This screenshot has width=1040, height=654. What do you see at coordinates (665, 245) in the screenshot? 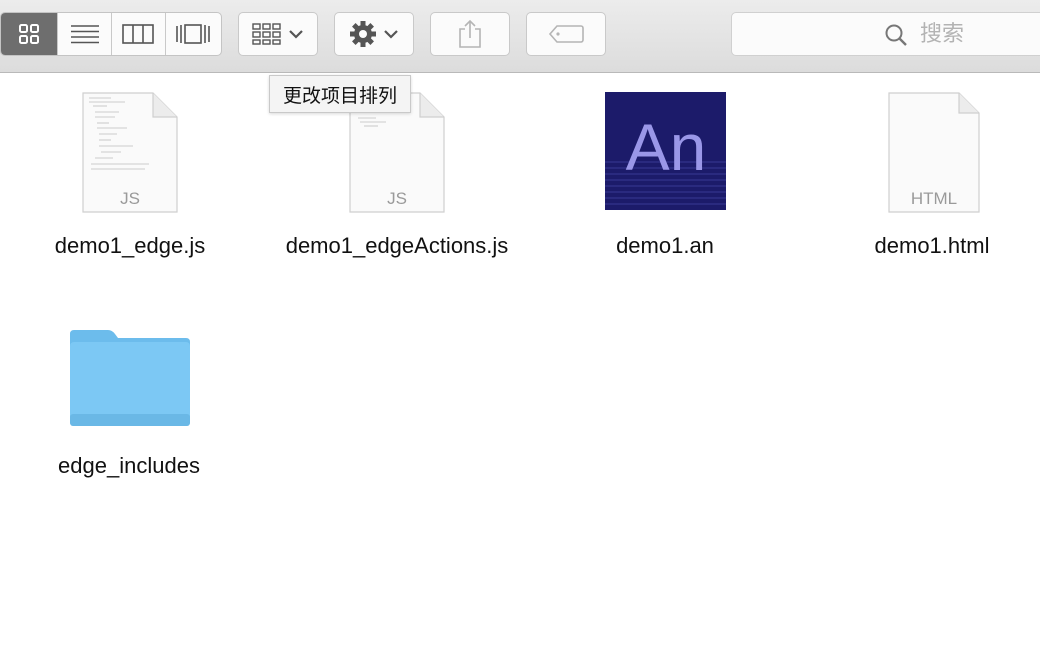
I see `file-name: demo1.an` at bounding box center [665, 245].